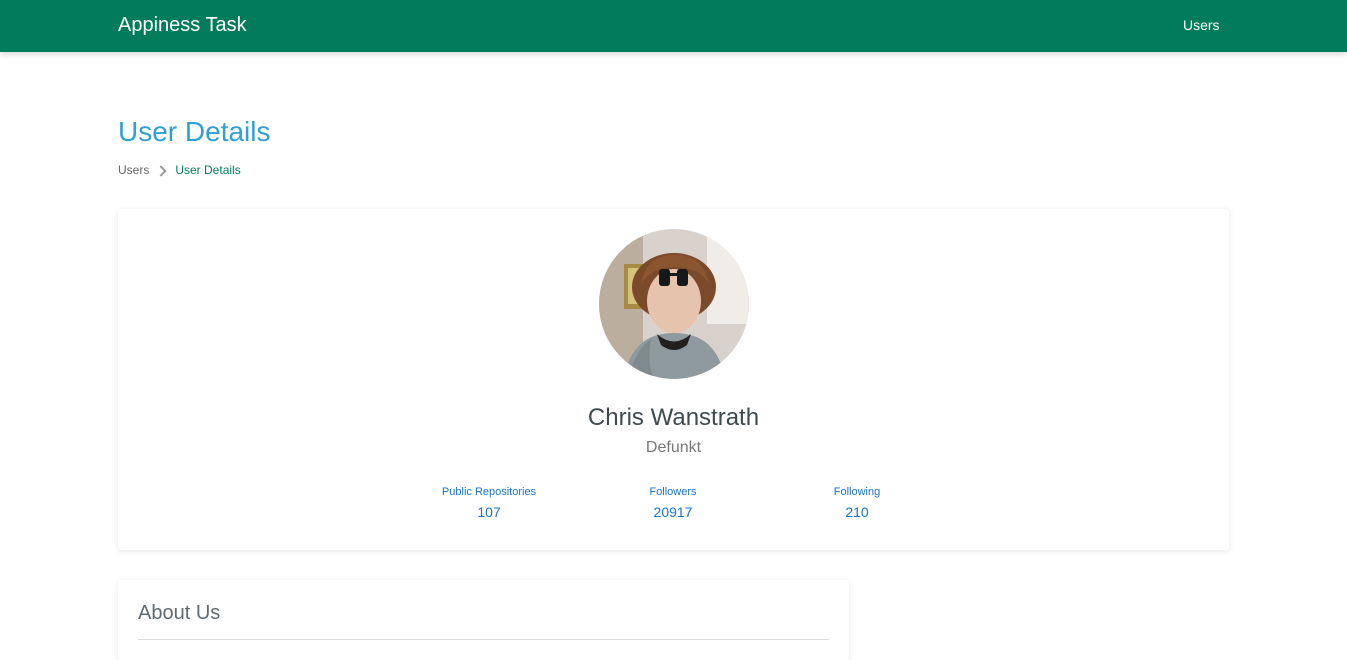 Image resolution: width=1347 pixels, height=660 pixels. I want to click on avatar, so click(674, 304).